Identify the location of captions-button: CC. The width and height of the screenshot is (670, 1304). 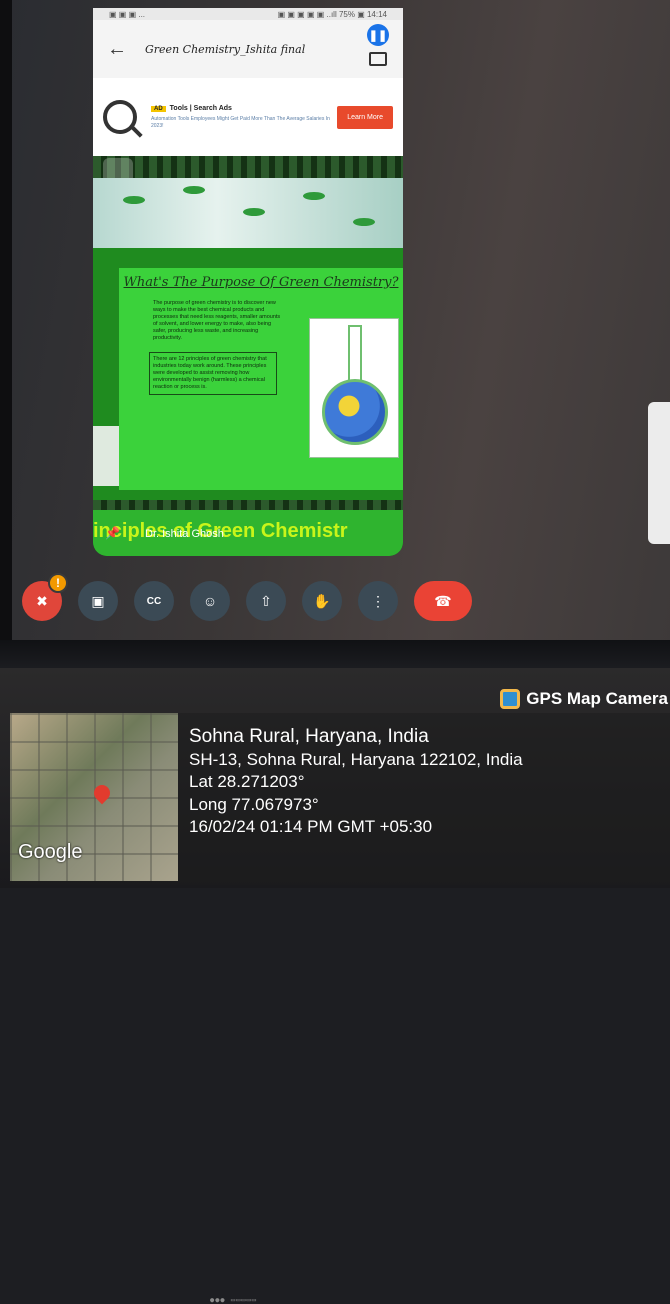
(154, 601).